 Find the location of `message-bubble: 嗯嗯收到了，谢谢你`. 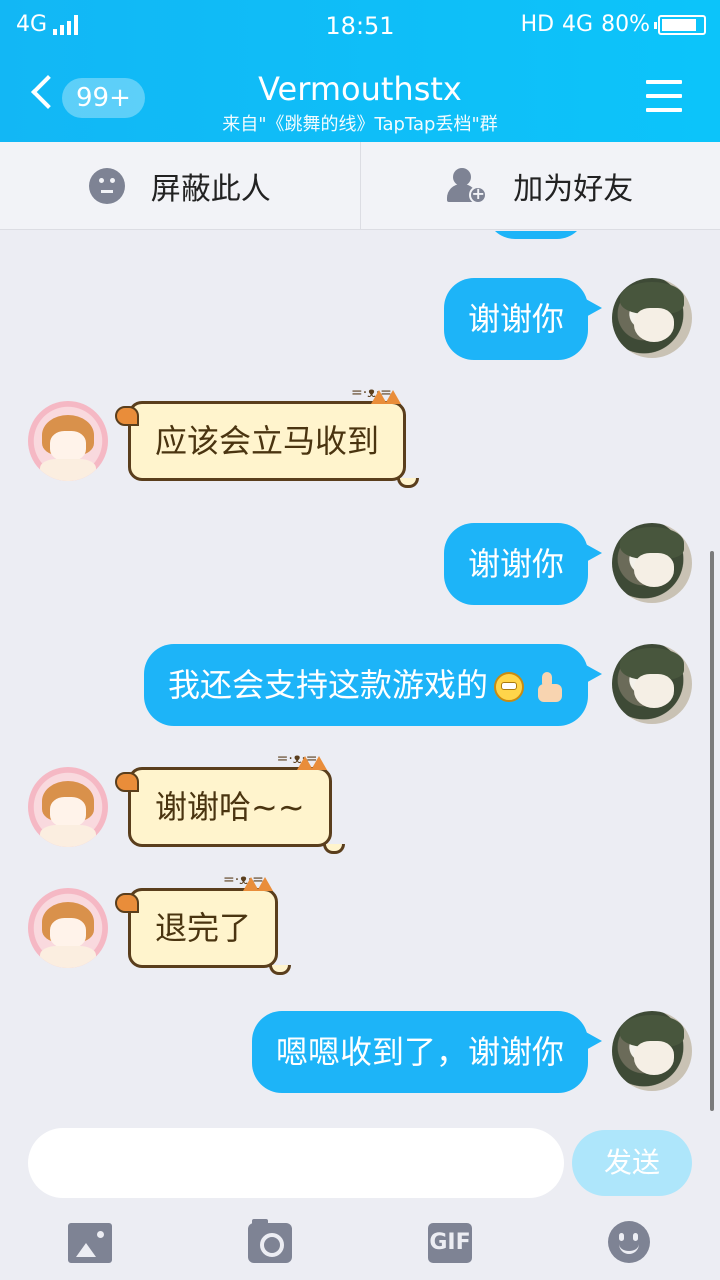

message-bubble: 嗯嗯收到了，谢谢你 is located at coordinates (427, 1052).